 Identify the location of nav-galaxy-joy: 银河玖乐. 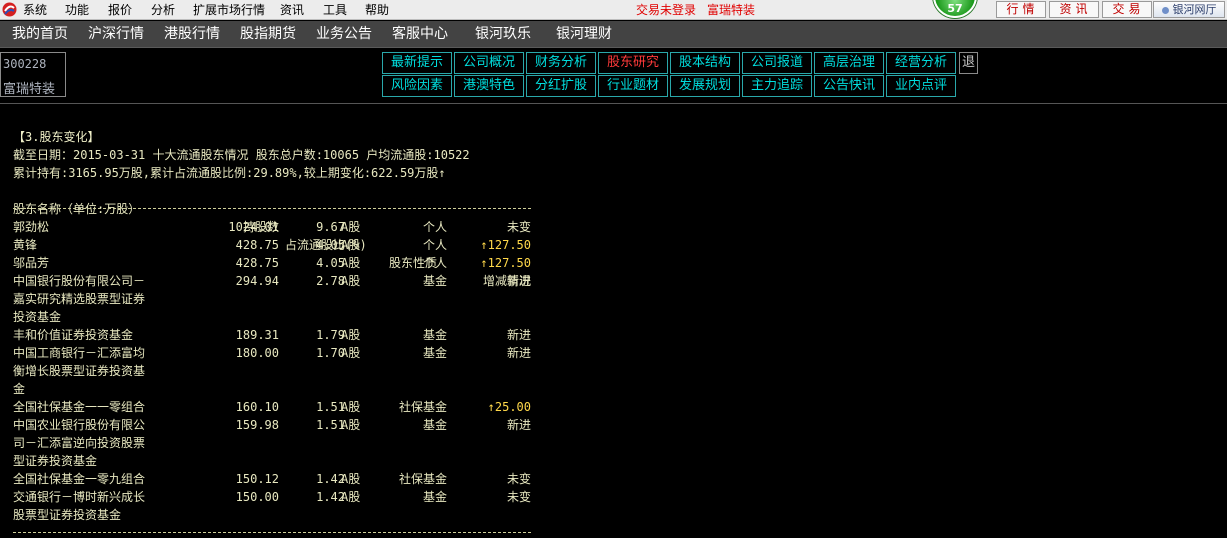
(503, 34).